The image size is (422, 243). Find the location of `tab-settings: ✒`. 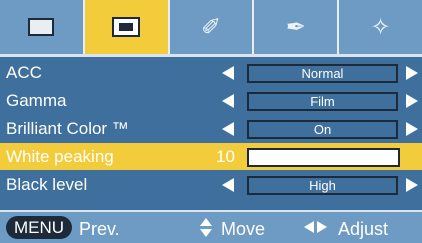

tab-settings: ✒ is located at coordinates (297, 27).